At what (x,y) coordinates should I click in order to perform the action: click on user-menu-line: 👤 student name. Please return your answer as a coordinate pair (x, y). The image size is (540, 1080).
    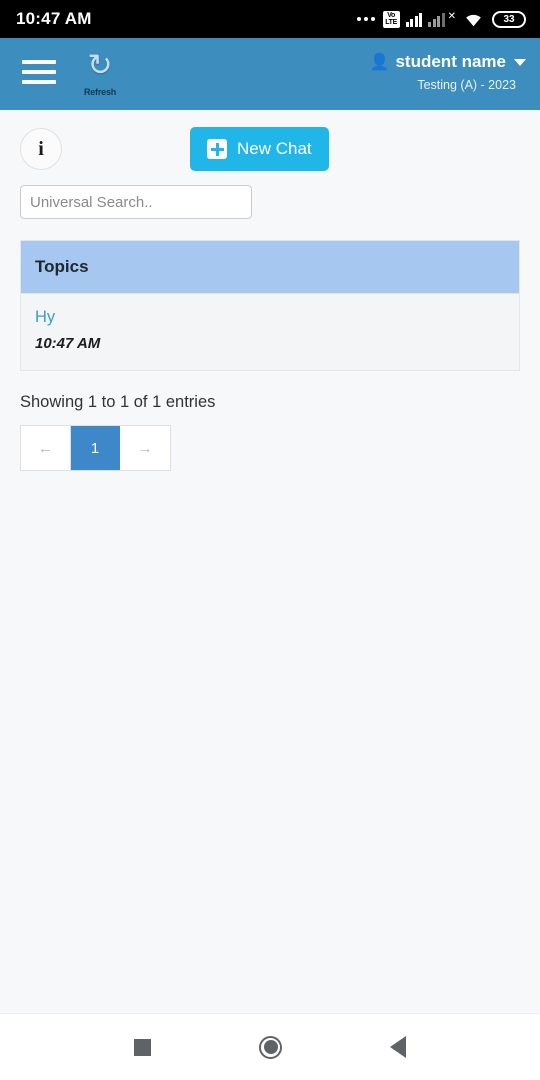
    Looking at the image, I should click on (448, 62).